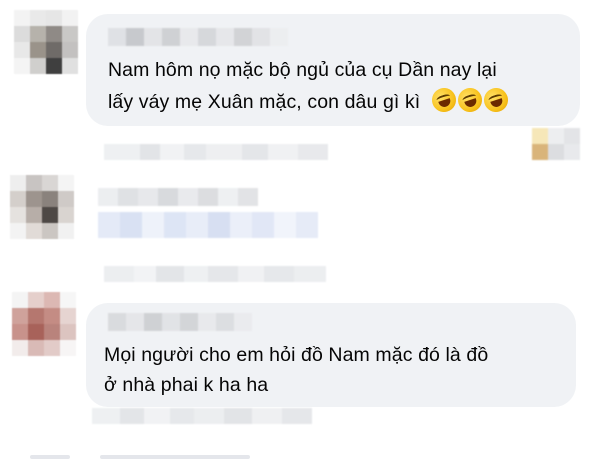 This screenshot has width=600, height=459. What do you see at coordinates (556, 144) in the screenshot?
I see `reaction-count-badge` at bounding box center [556, 144].